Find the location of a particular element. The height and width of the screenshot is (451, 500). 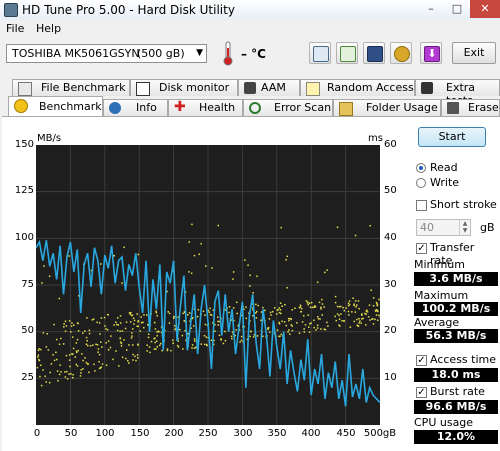

transfer-rate-checkbox: ✓ is located at coordinates (421, 248).